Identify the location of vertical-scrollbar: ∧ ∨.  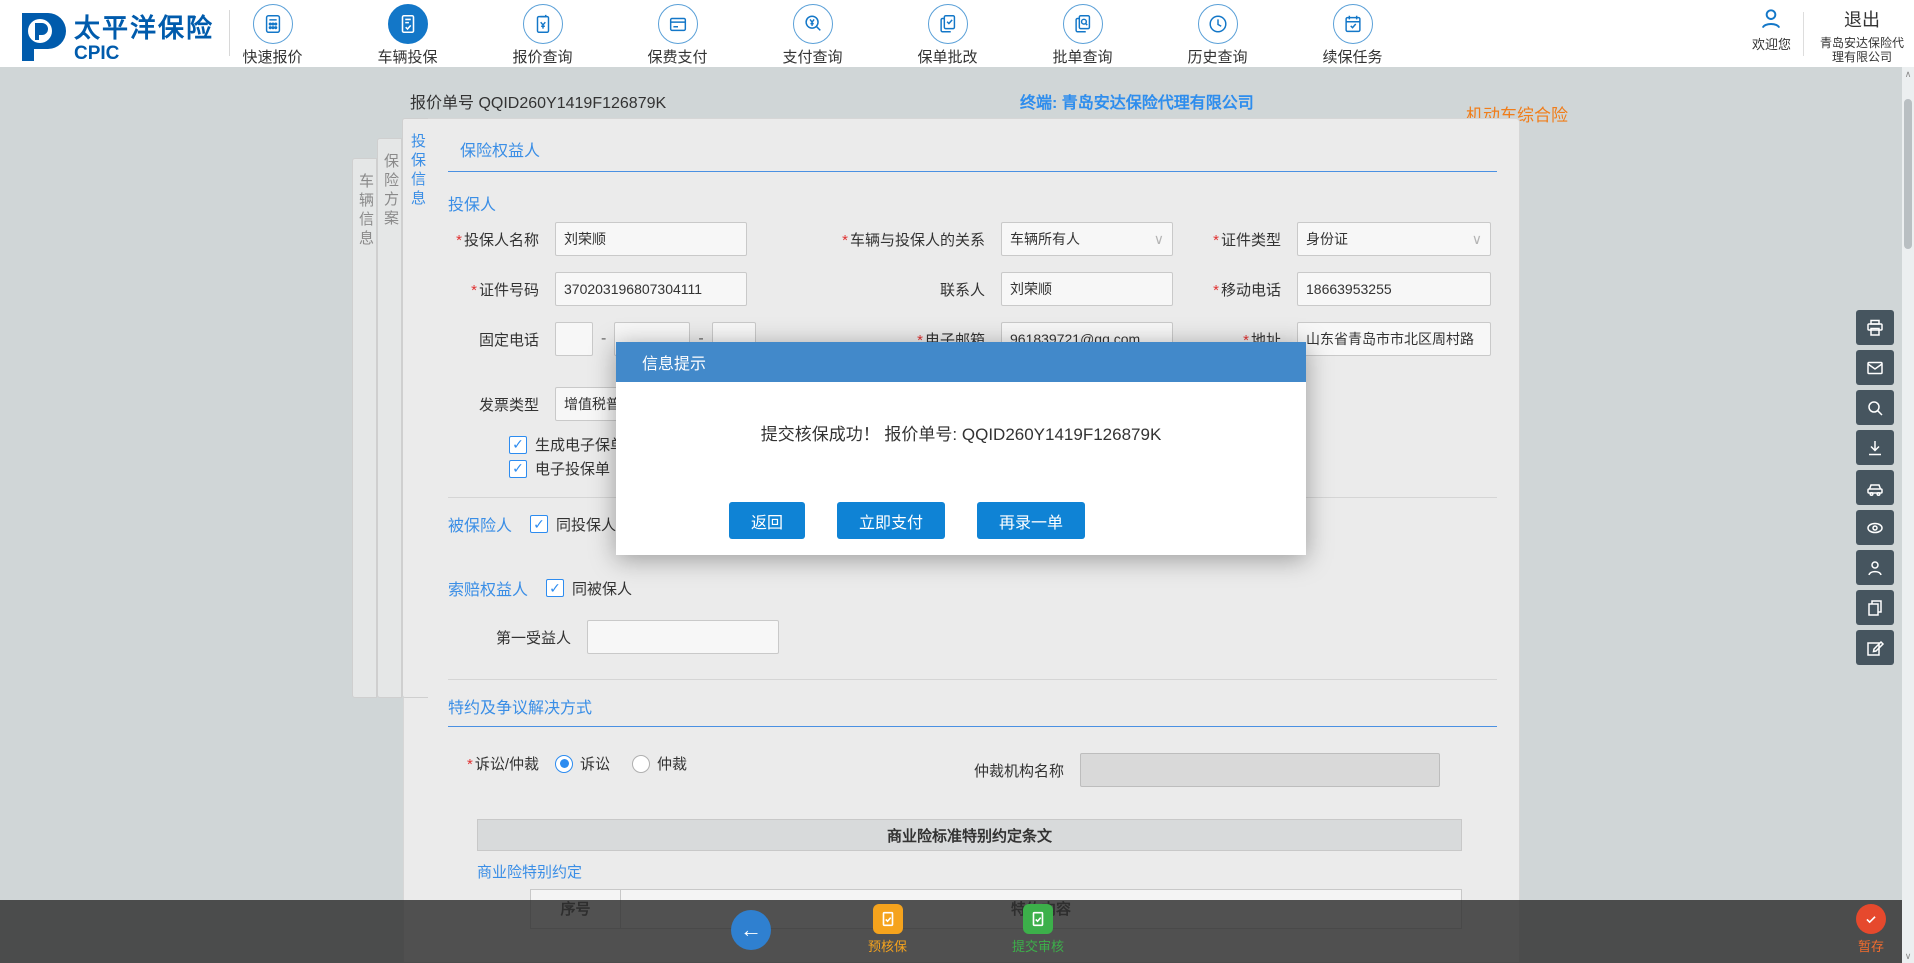
(1908, 515).